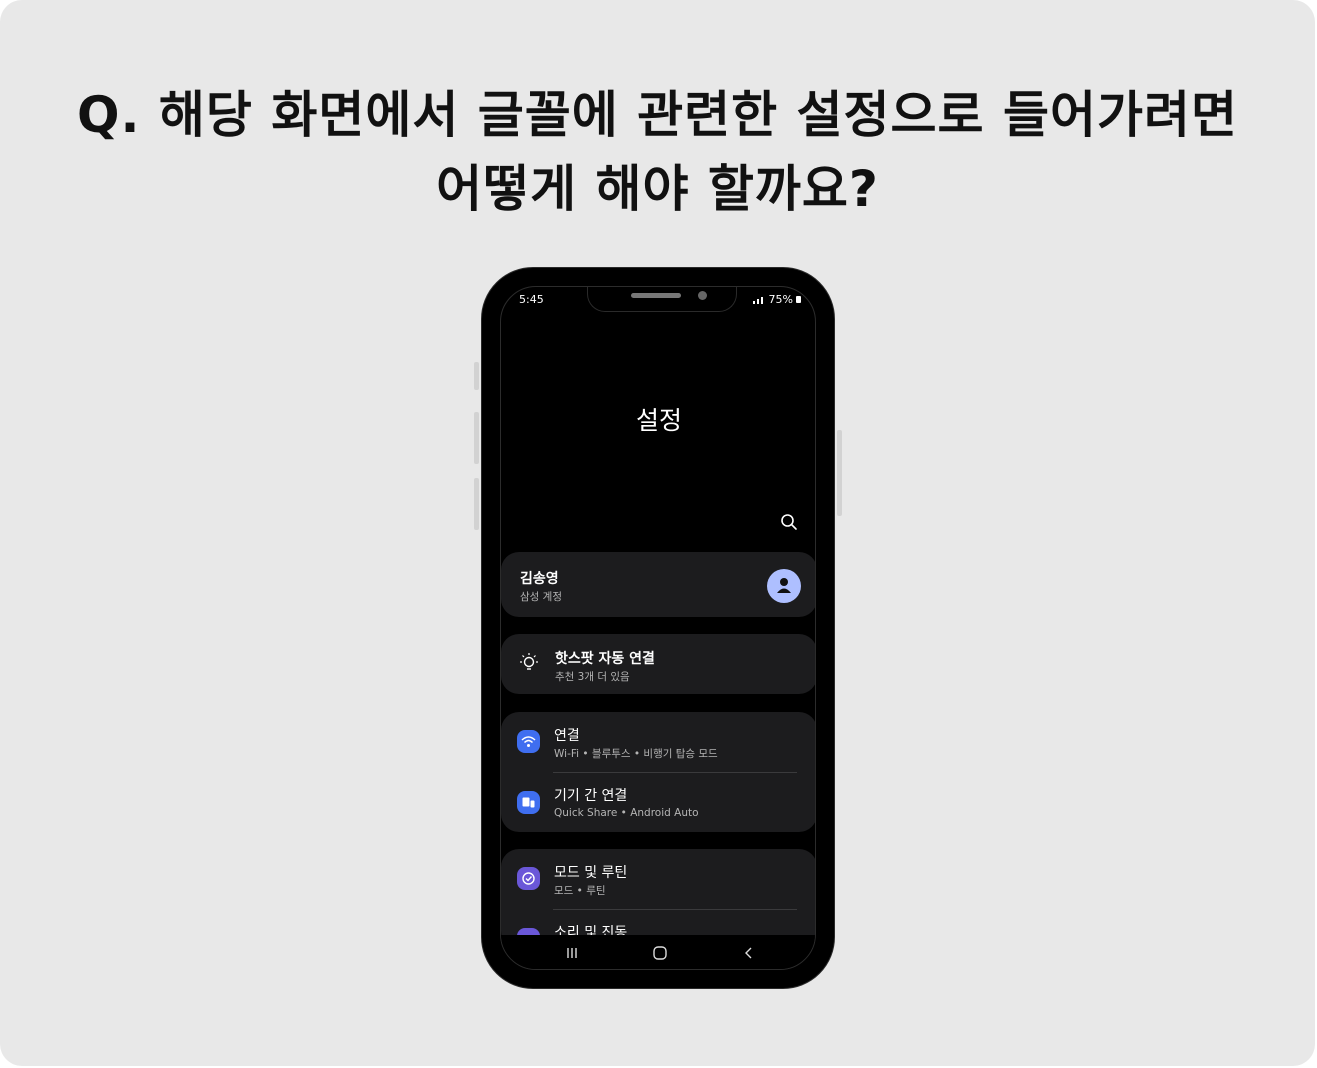 The width and height of the screenshot is (1317, 1068). What do you see at coordinates (662, 299) in the screenshot?
I see `notch` at bounding box center [662, 299].